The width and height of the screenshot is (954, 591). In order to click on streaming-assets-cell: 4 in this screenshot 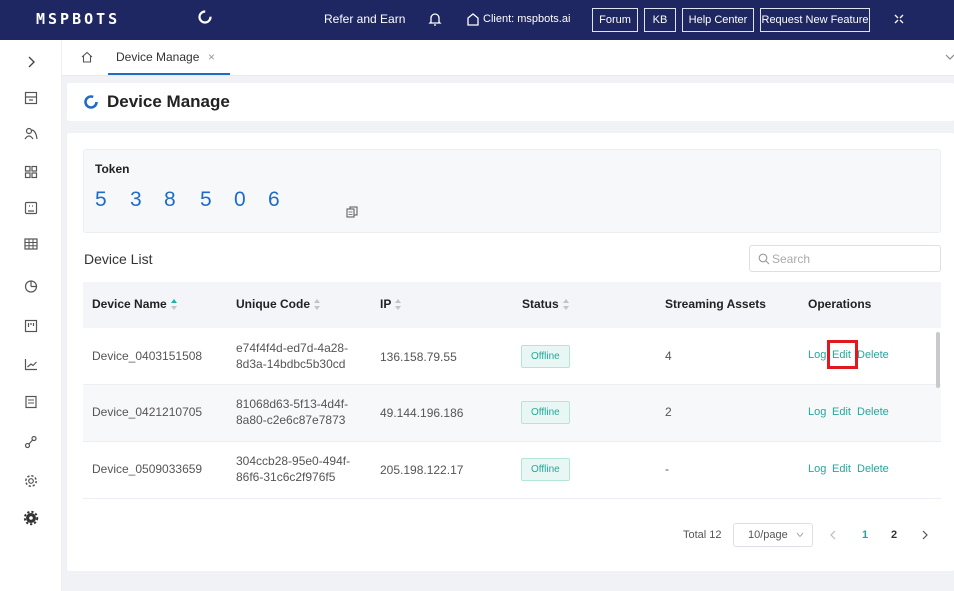, I will do `click(668, 356)`.